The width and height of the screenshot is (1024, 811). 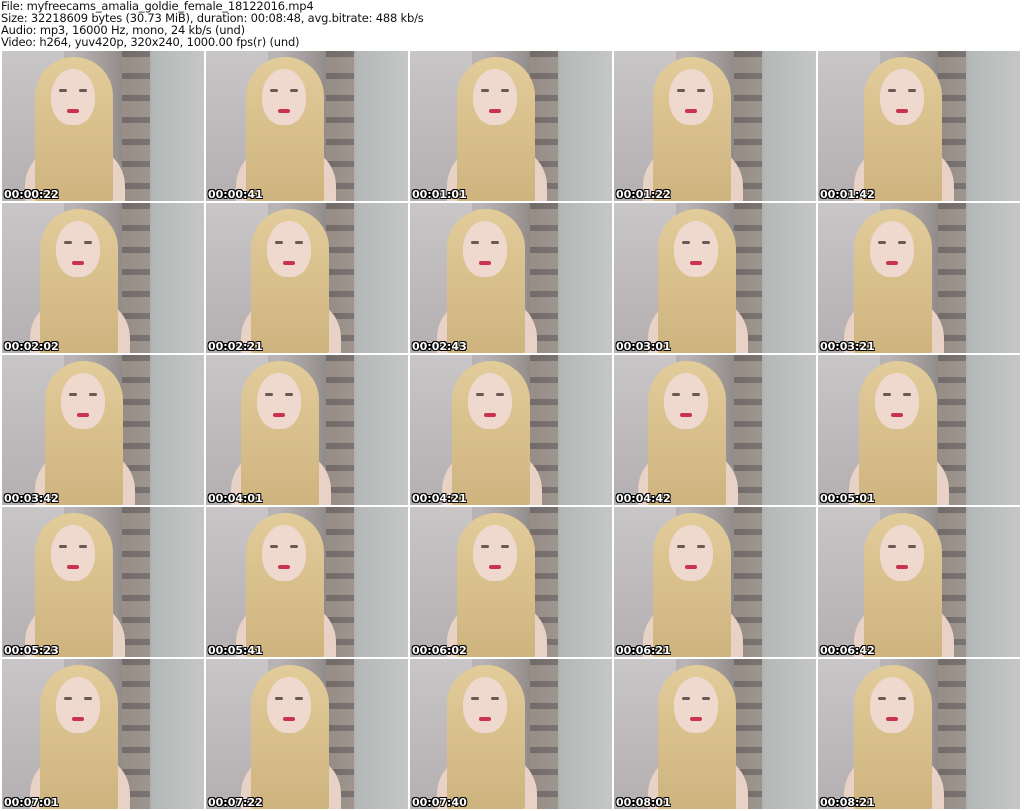 What do you see at coordinates (643, 650) in the screenshot?
I see `timestamp: 00:06:21` at bounding box center [643, 650].